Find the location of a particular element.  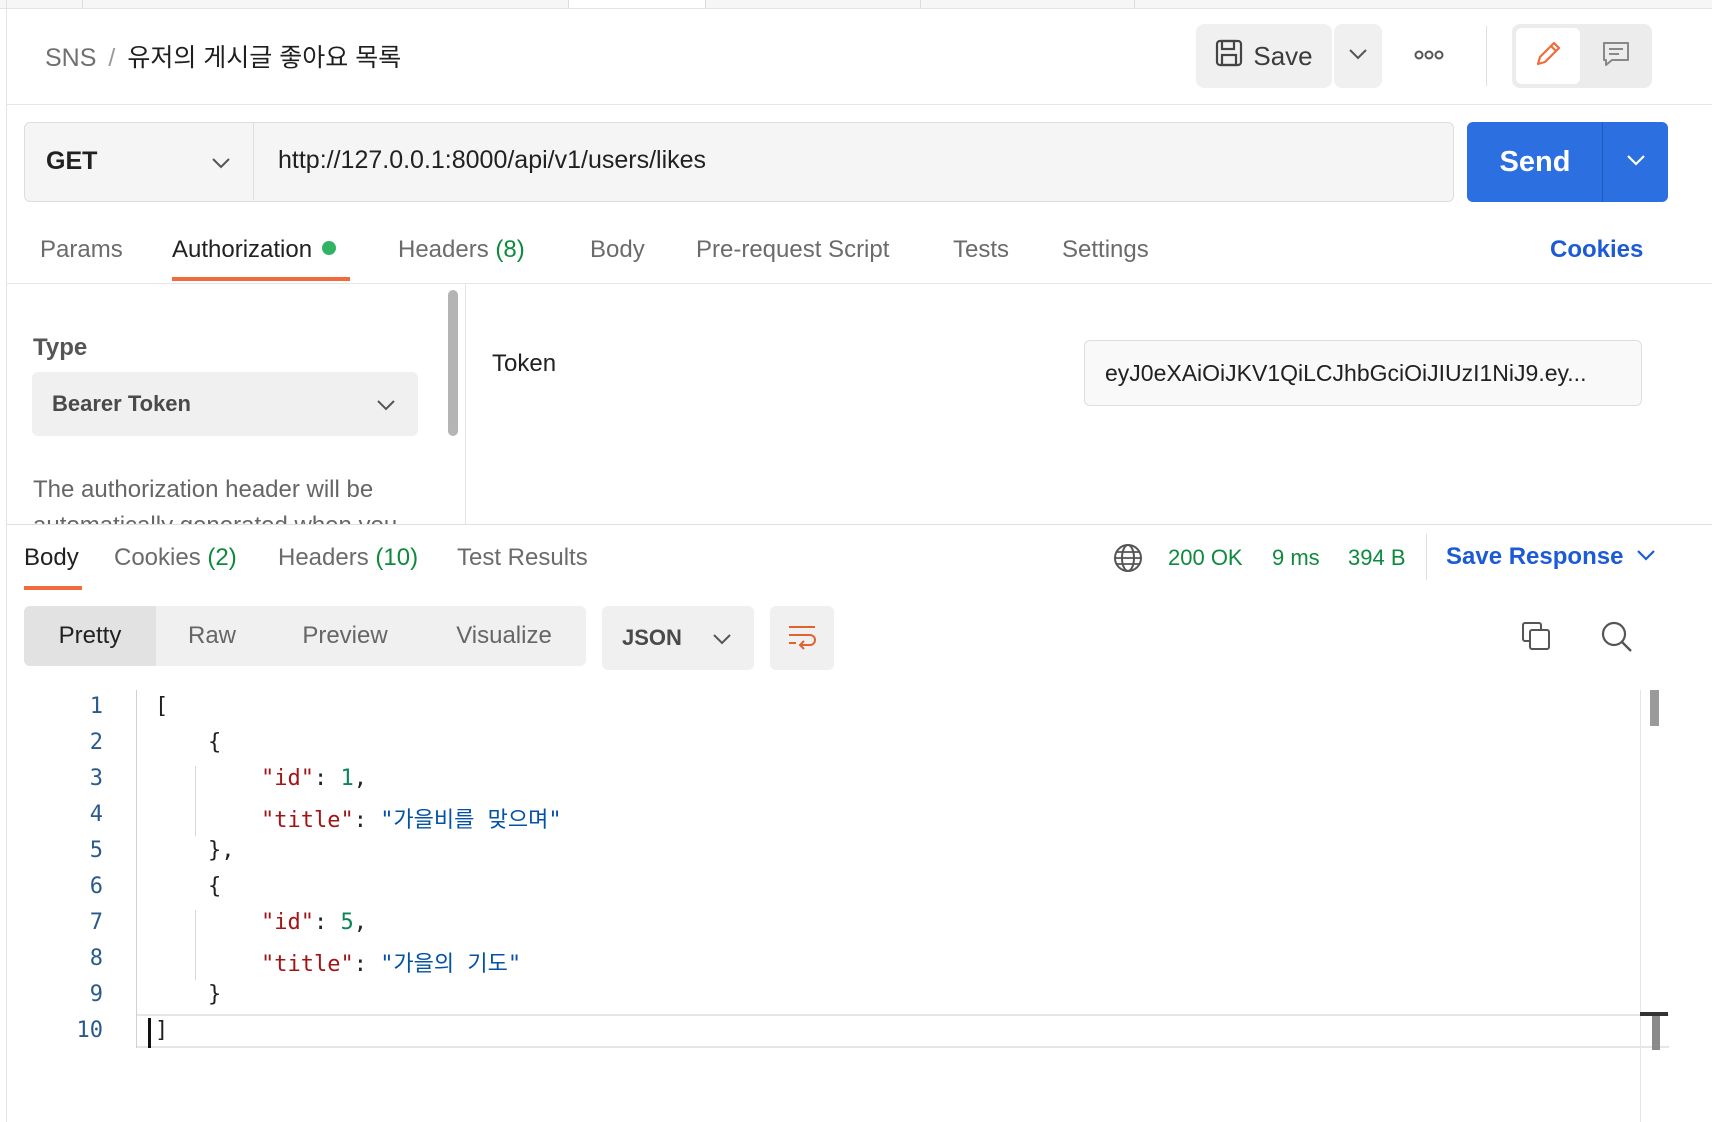

http-method-select: GET is located at coordinates (139, 161).